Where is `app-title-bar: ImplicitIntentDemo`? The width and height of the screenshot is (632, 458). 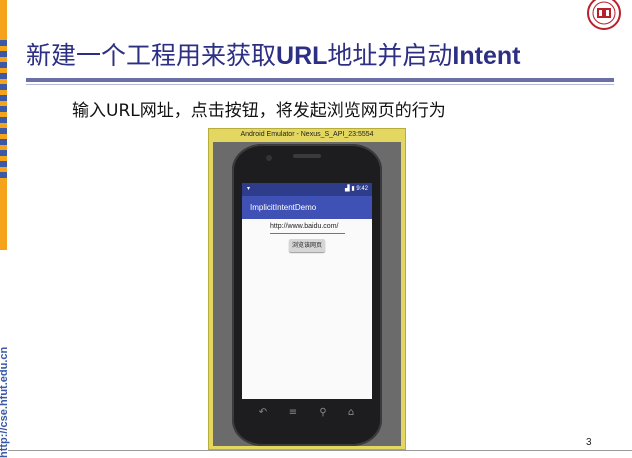
app-title-bar: ImplicitIntentDemo is located at coordinates (307, 207).